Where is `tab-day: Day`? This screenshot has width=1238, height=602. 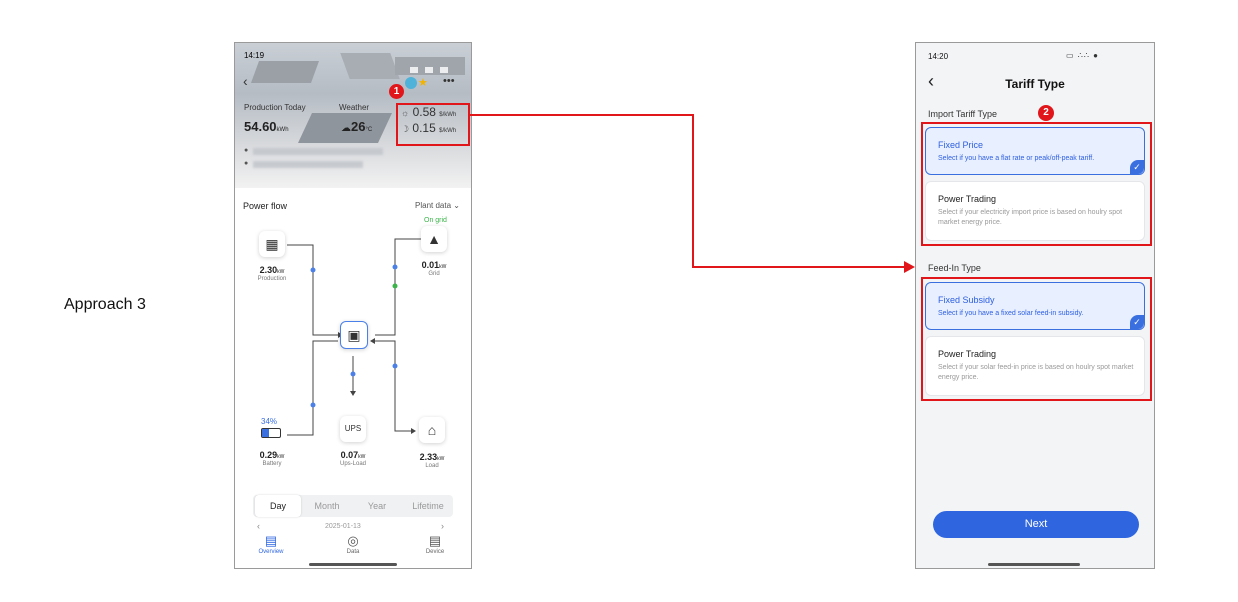 tab-day: Day is located at coordinates (278, 506).